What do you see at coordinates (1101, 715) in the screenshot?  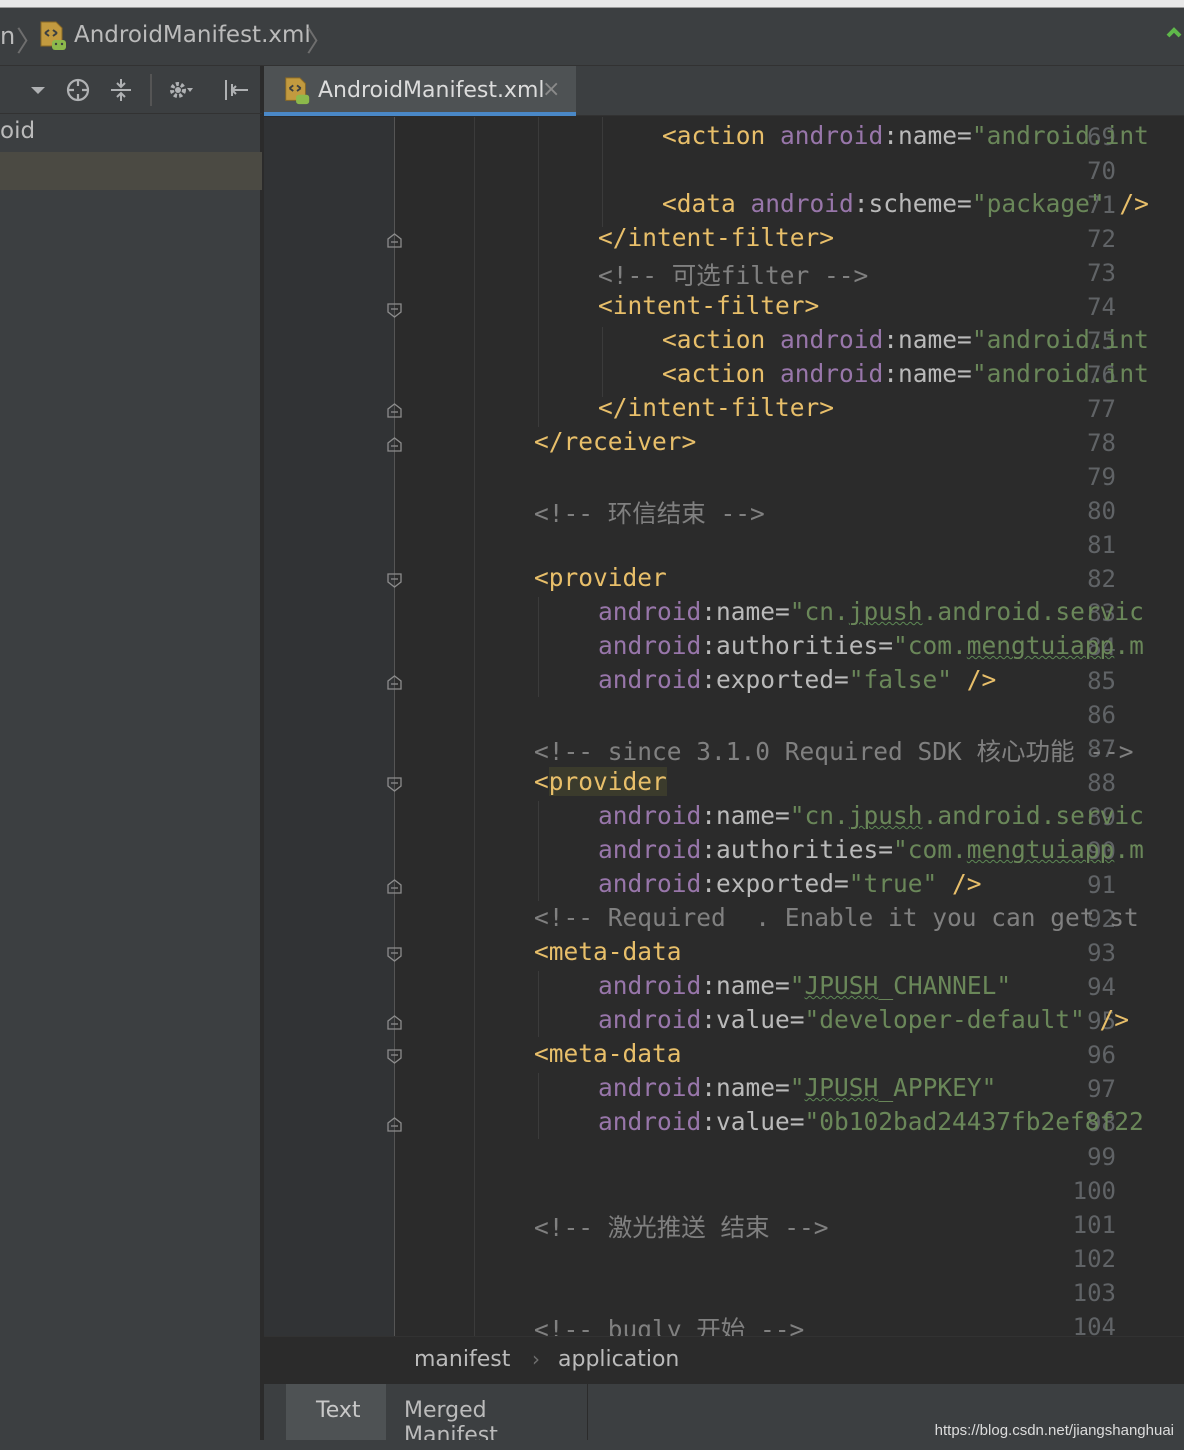 I see `line-number: 86` at bounding box center [1101, 715].